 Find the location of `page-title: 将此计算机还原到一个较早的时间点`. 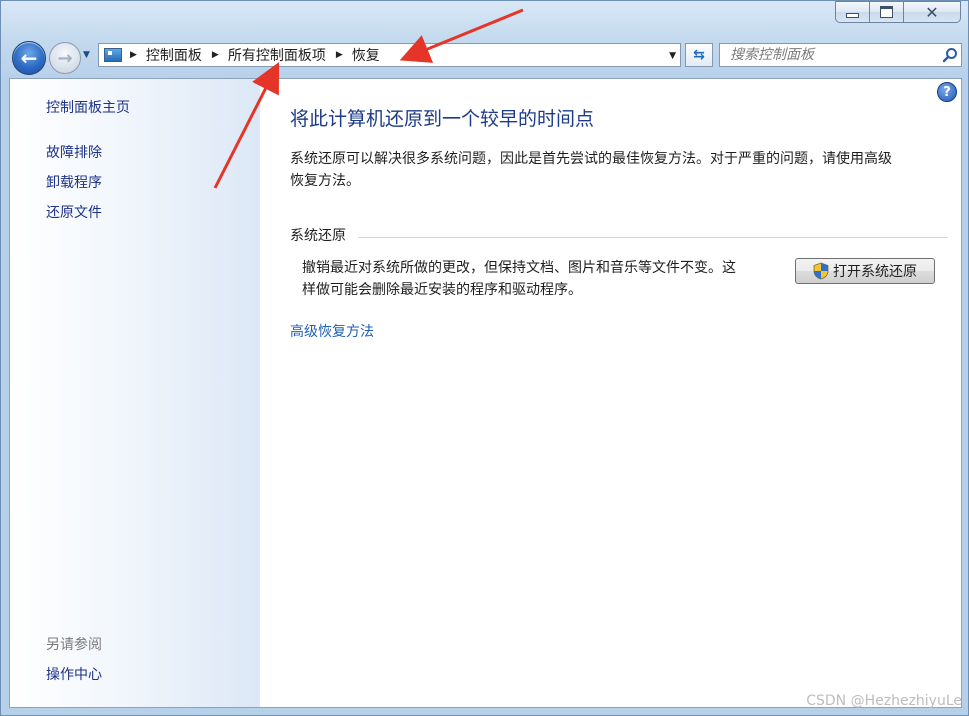

page-title: 将此计算机还原到一个较早的时间点 is located at coordinates (442, 119).